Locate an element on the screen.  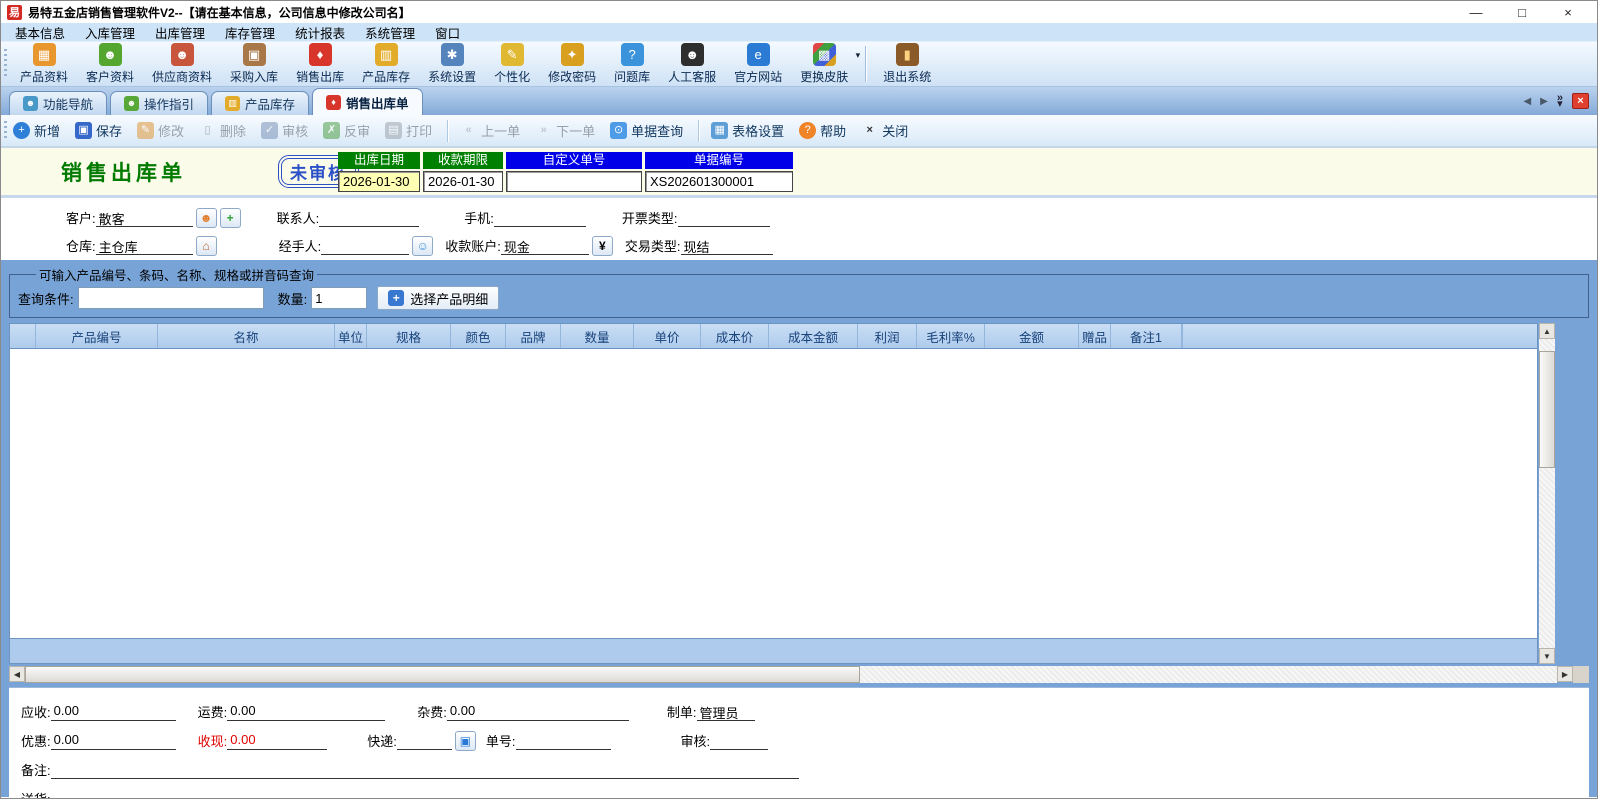
close-doc-button: × 关闭 is located at coordinates (884, 130).